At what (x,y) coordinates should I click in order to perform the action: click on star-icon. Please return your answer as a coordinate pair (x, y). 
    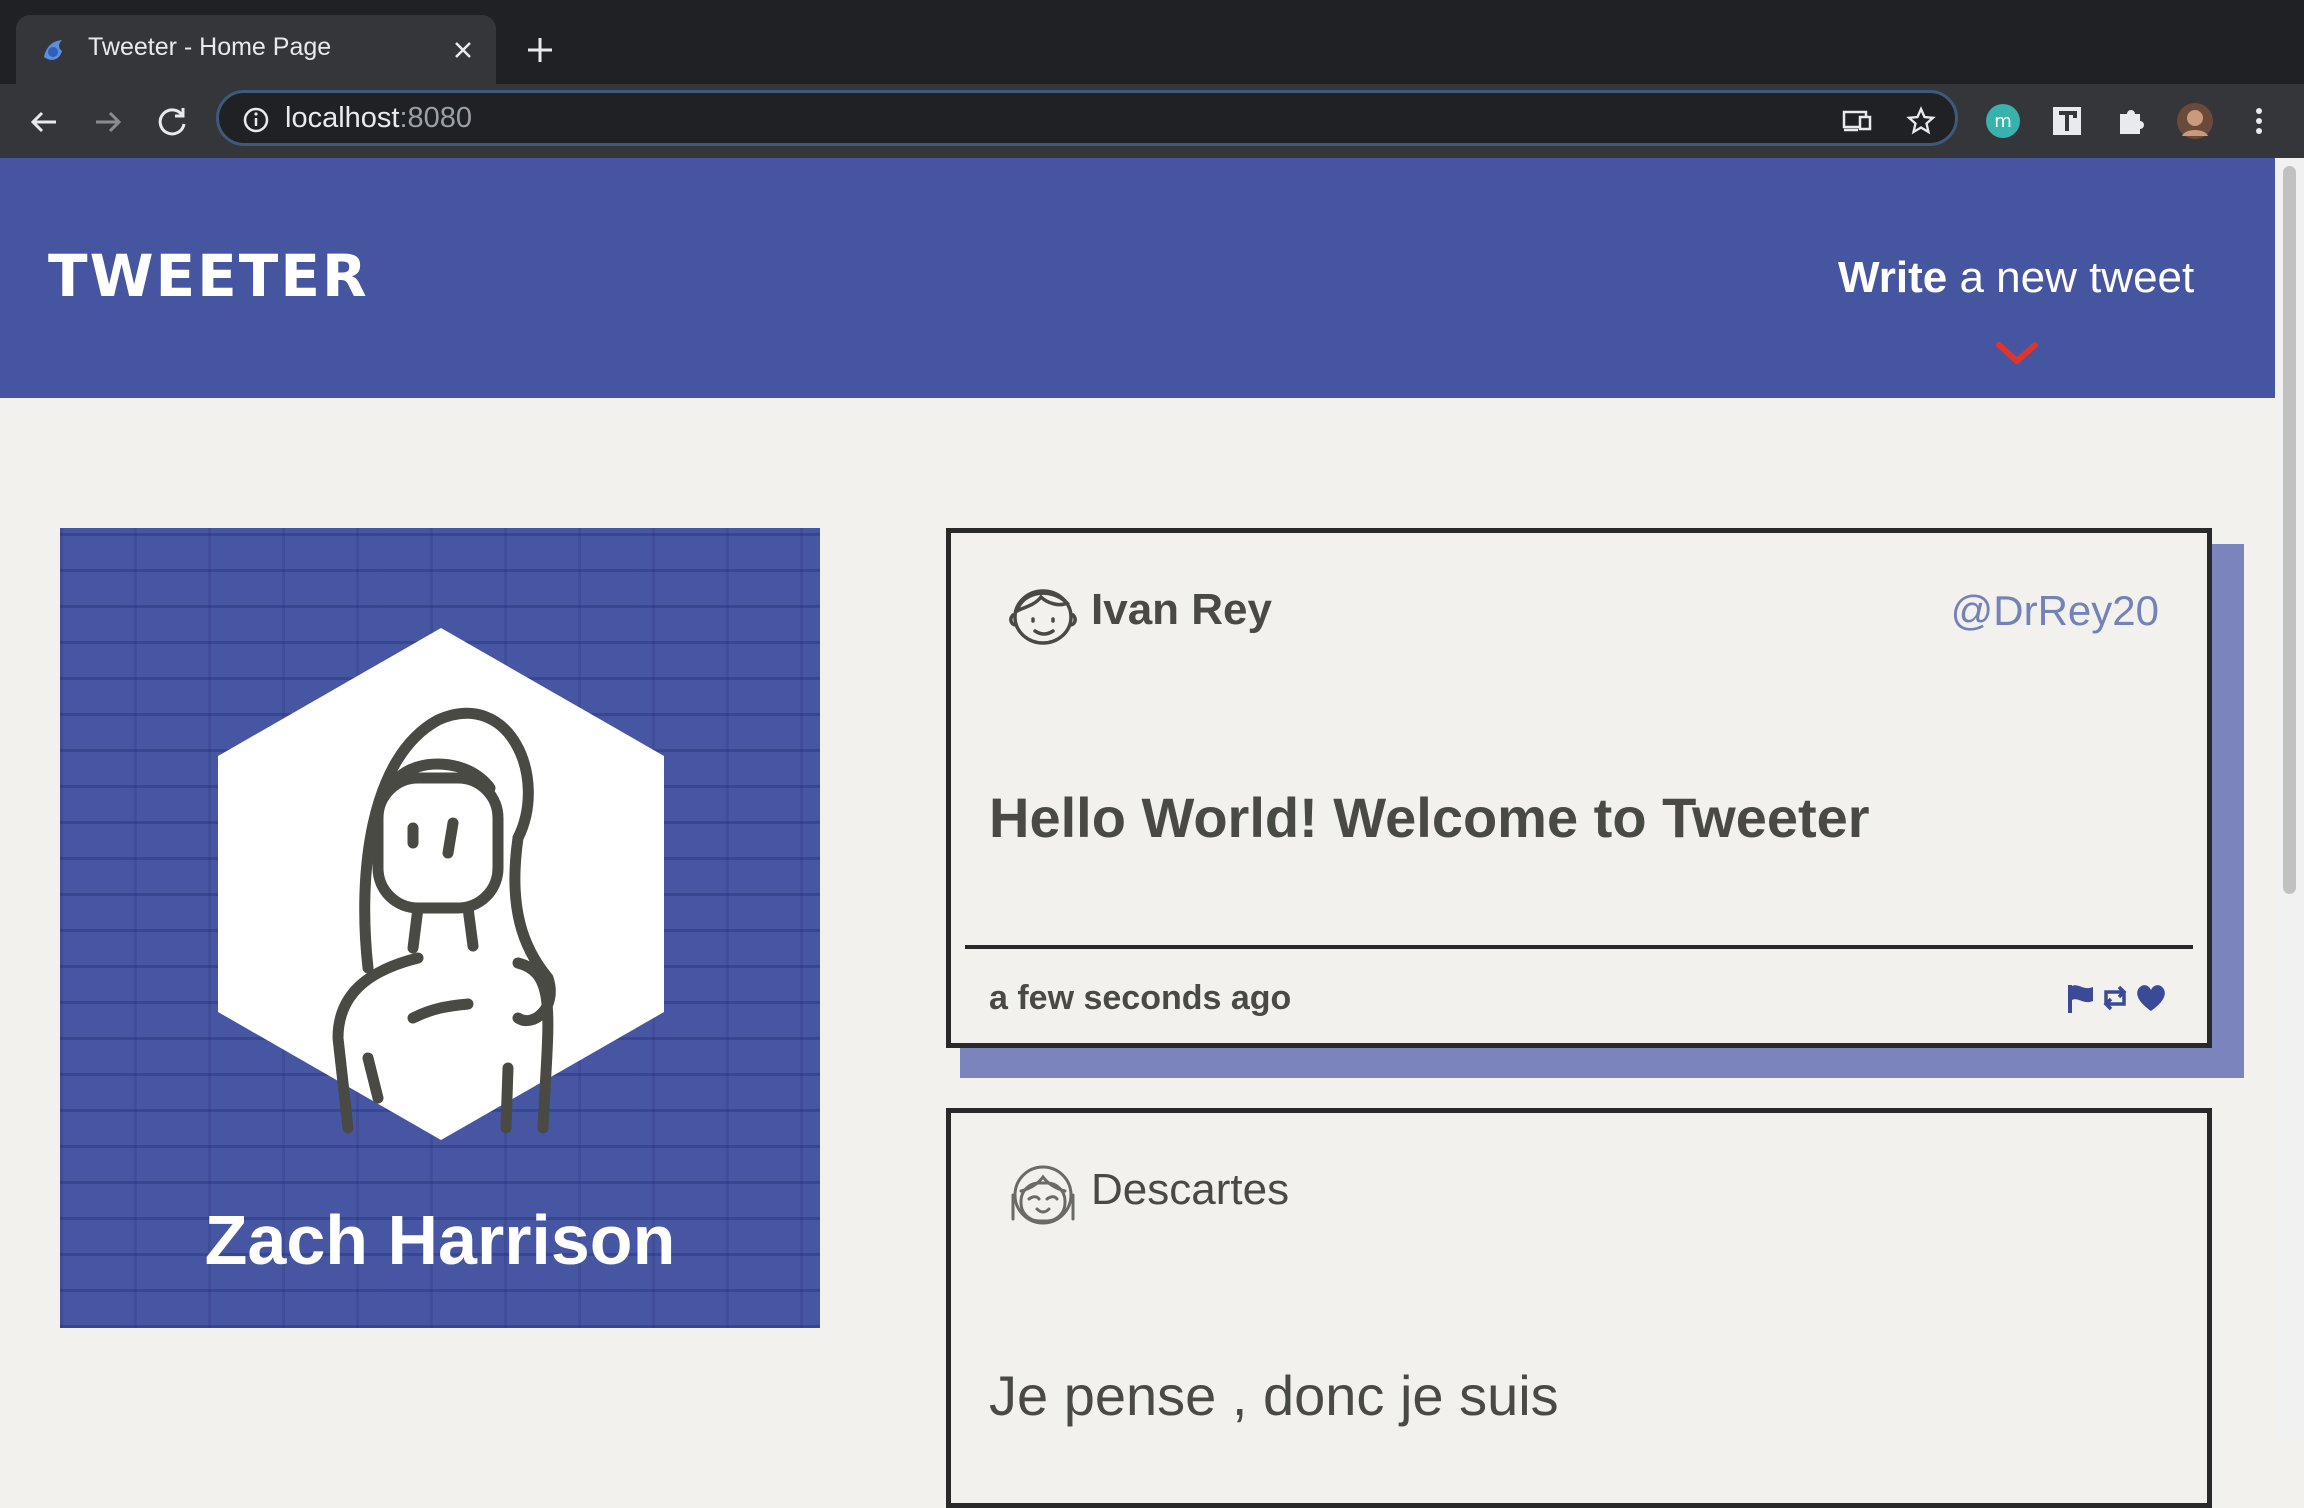
    Looking at the image, I should click on (1921, 121).